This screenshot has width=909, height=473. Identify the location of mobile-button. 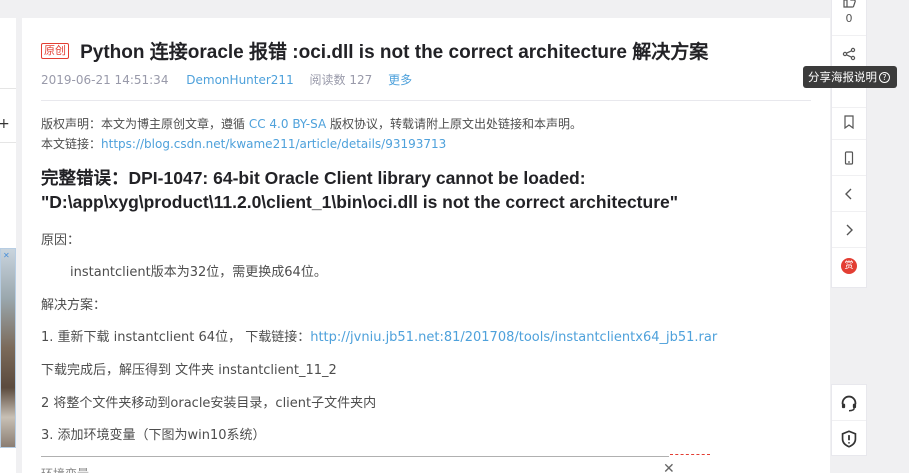
(849, 158).